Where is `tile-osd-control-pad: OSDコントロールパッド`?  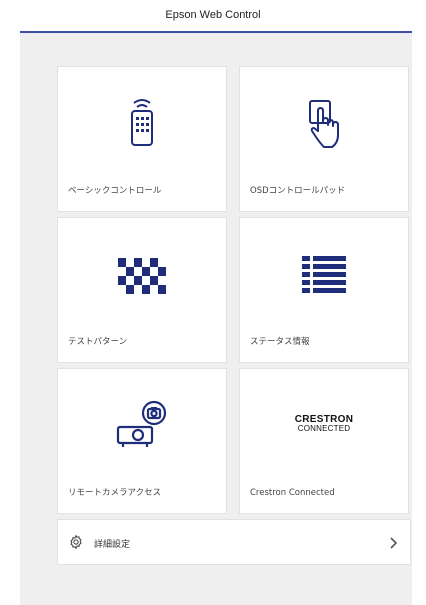 tile-osd-control-pad: OSDコントロールパッド is located at coordinates (324, 139).